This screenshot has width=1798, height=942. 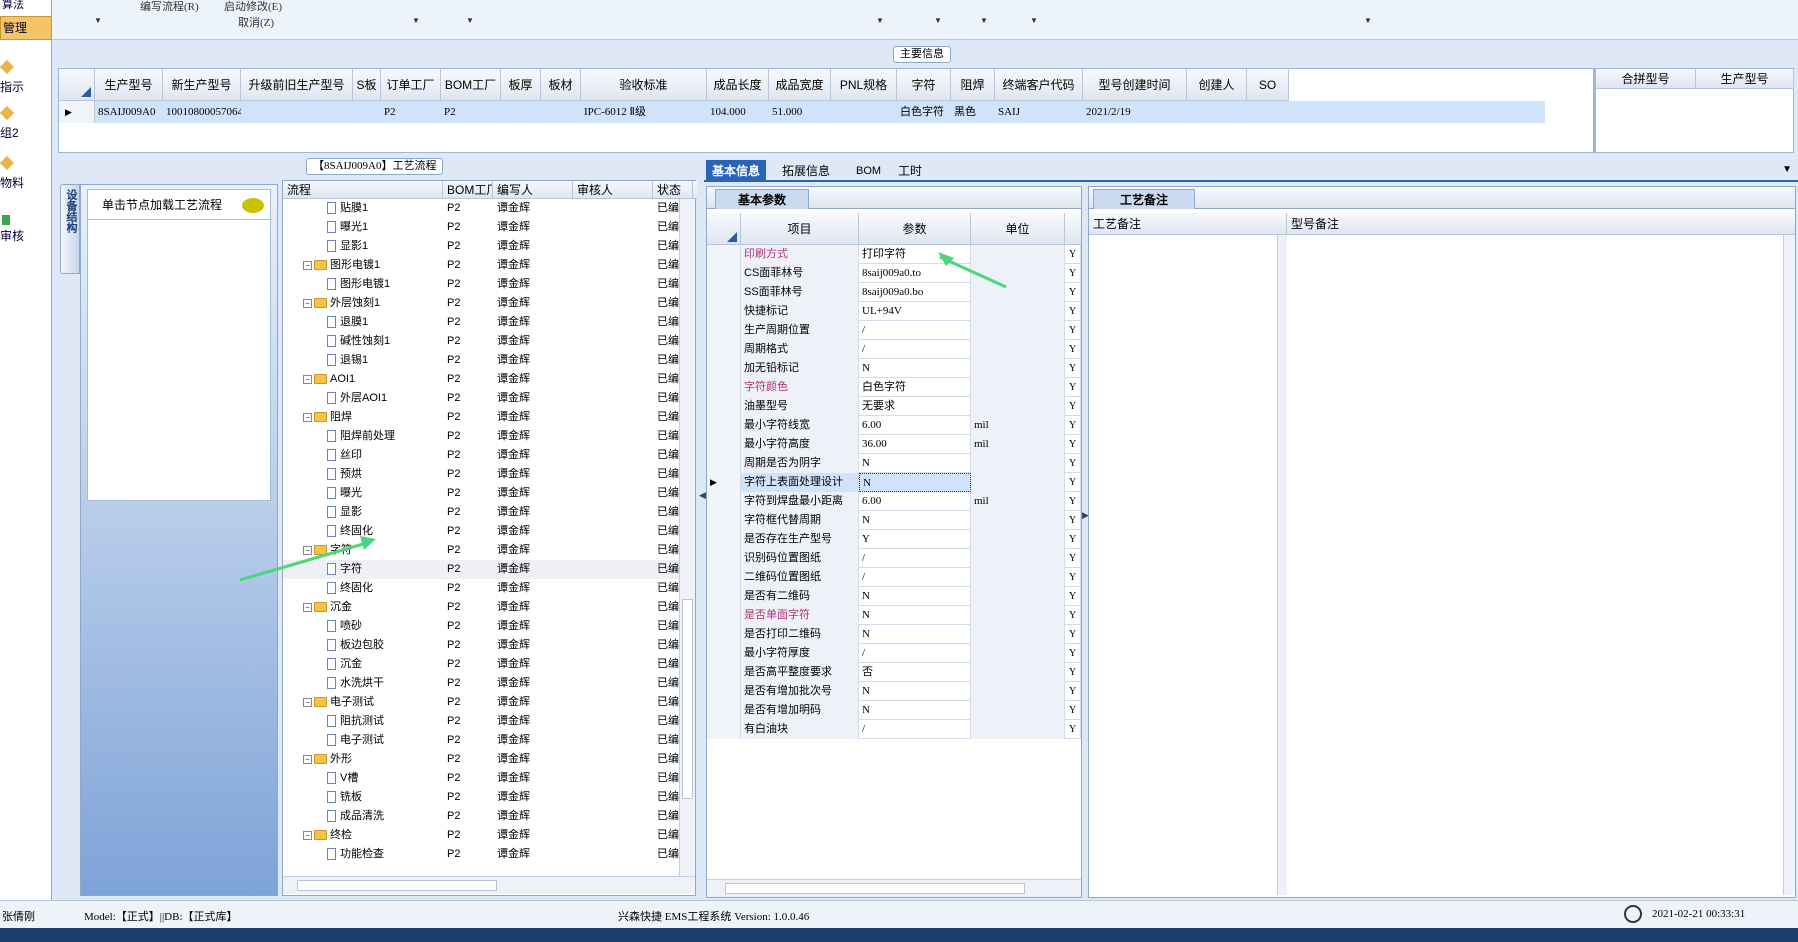 What do you see at coordinates (253, 7) in the screenshot?
I see `menu-start-modify: 启动修改(E)` at bounding box center [253, 7].